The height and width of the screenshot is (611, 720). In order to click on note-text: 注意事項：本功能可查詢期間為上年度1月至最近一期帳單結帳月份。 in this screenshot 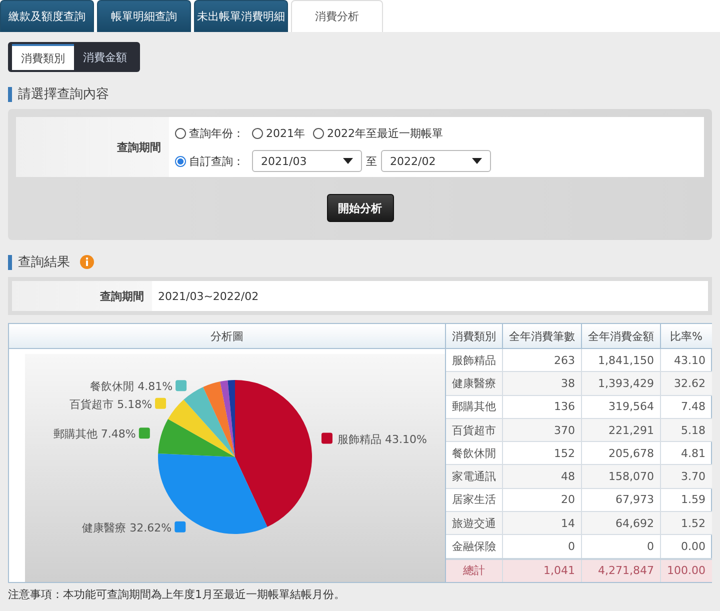, I will do `click(177, 594)`.